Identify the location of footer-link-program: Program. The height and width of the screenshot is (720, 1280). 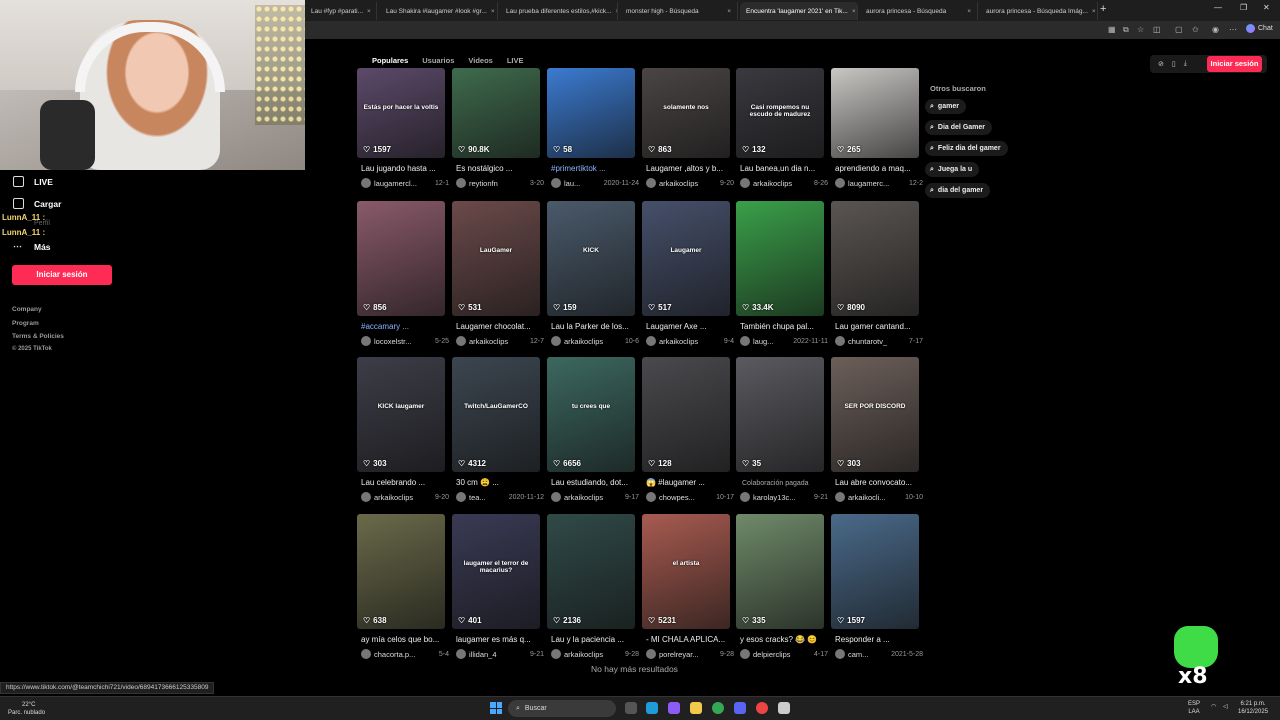
(25, 323).